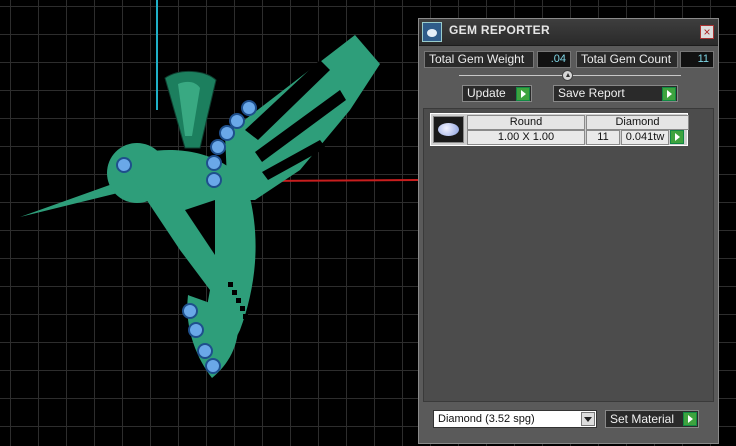 Image resolution: width=736 pixels, height=446 pixels. I want to click on gem-weight: 0.041tw, so click(645, 137).